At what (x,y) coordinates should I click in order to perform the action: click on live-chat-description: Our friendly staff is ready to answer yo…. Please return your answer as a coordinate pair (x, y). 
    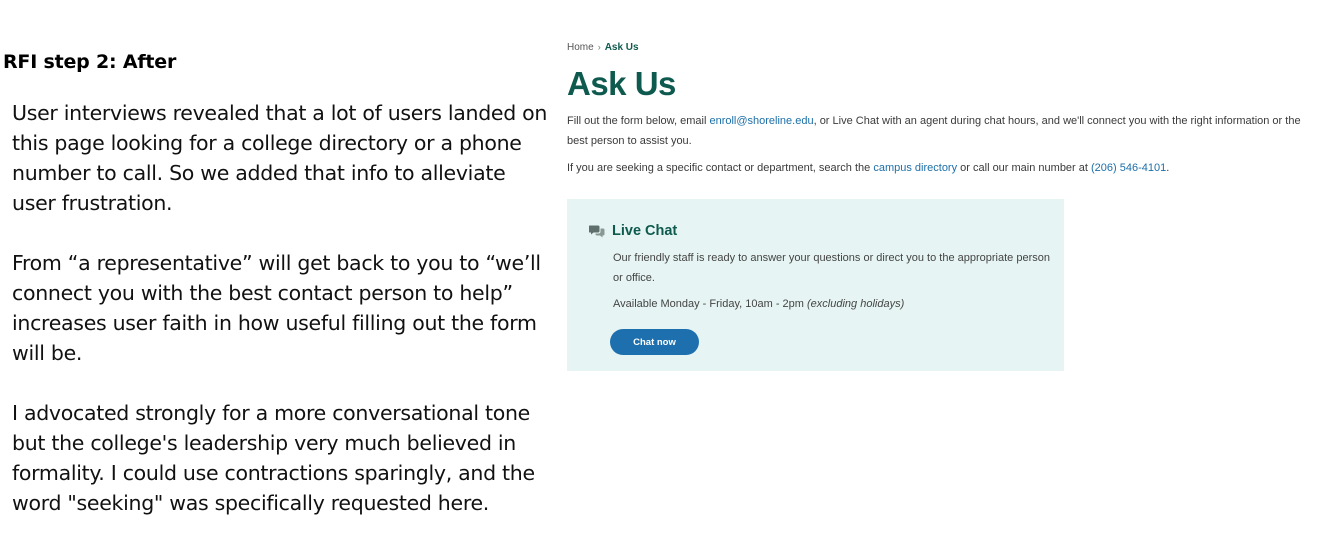
    Looking at the image, I should click on (831, 268).